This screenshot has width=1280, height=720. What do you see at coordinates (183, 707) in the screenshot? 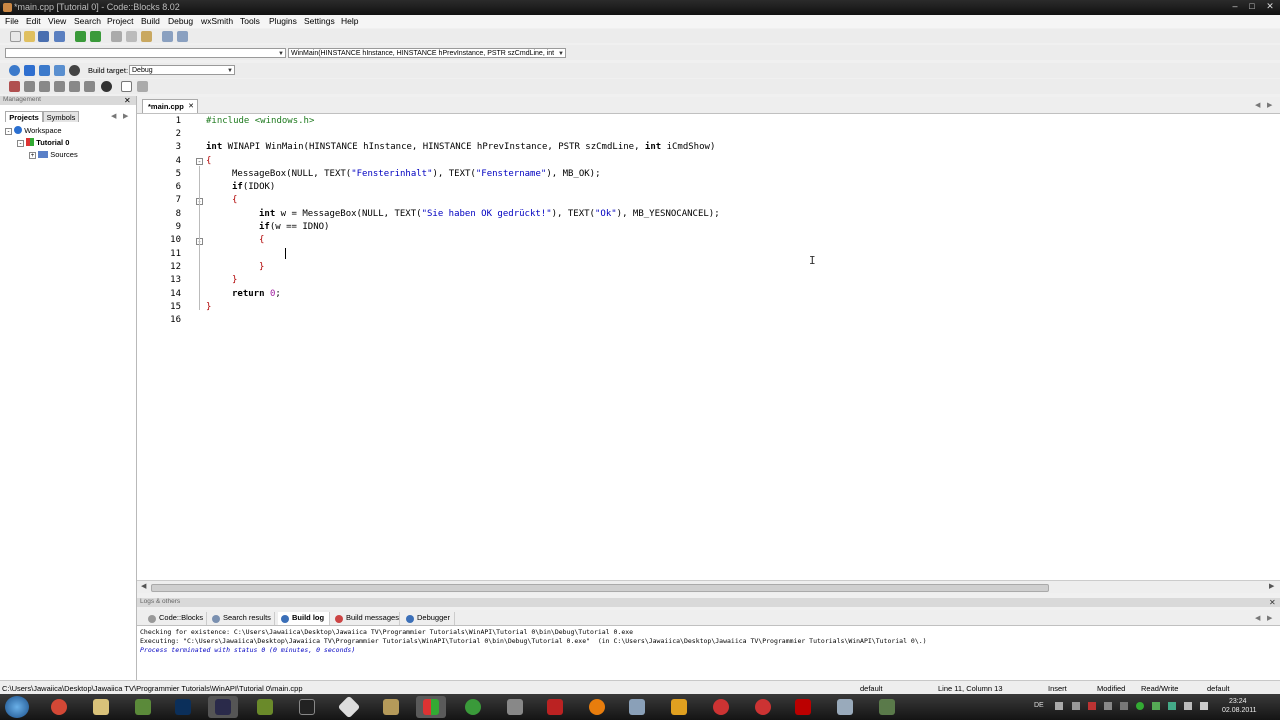
I see `taskbar-photoshop` at bounding box center [183, 707].